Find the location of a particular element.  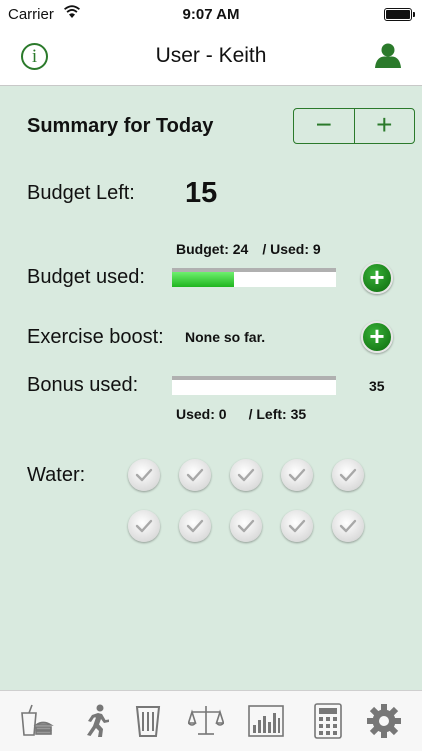

tab-scale-icon is located at coordinates (206, 721).